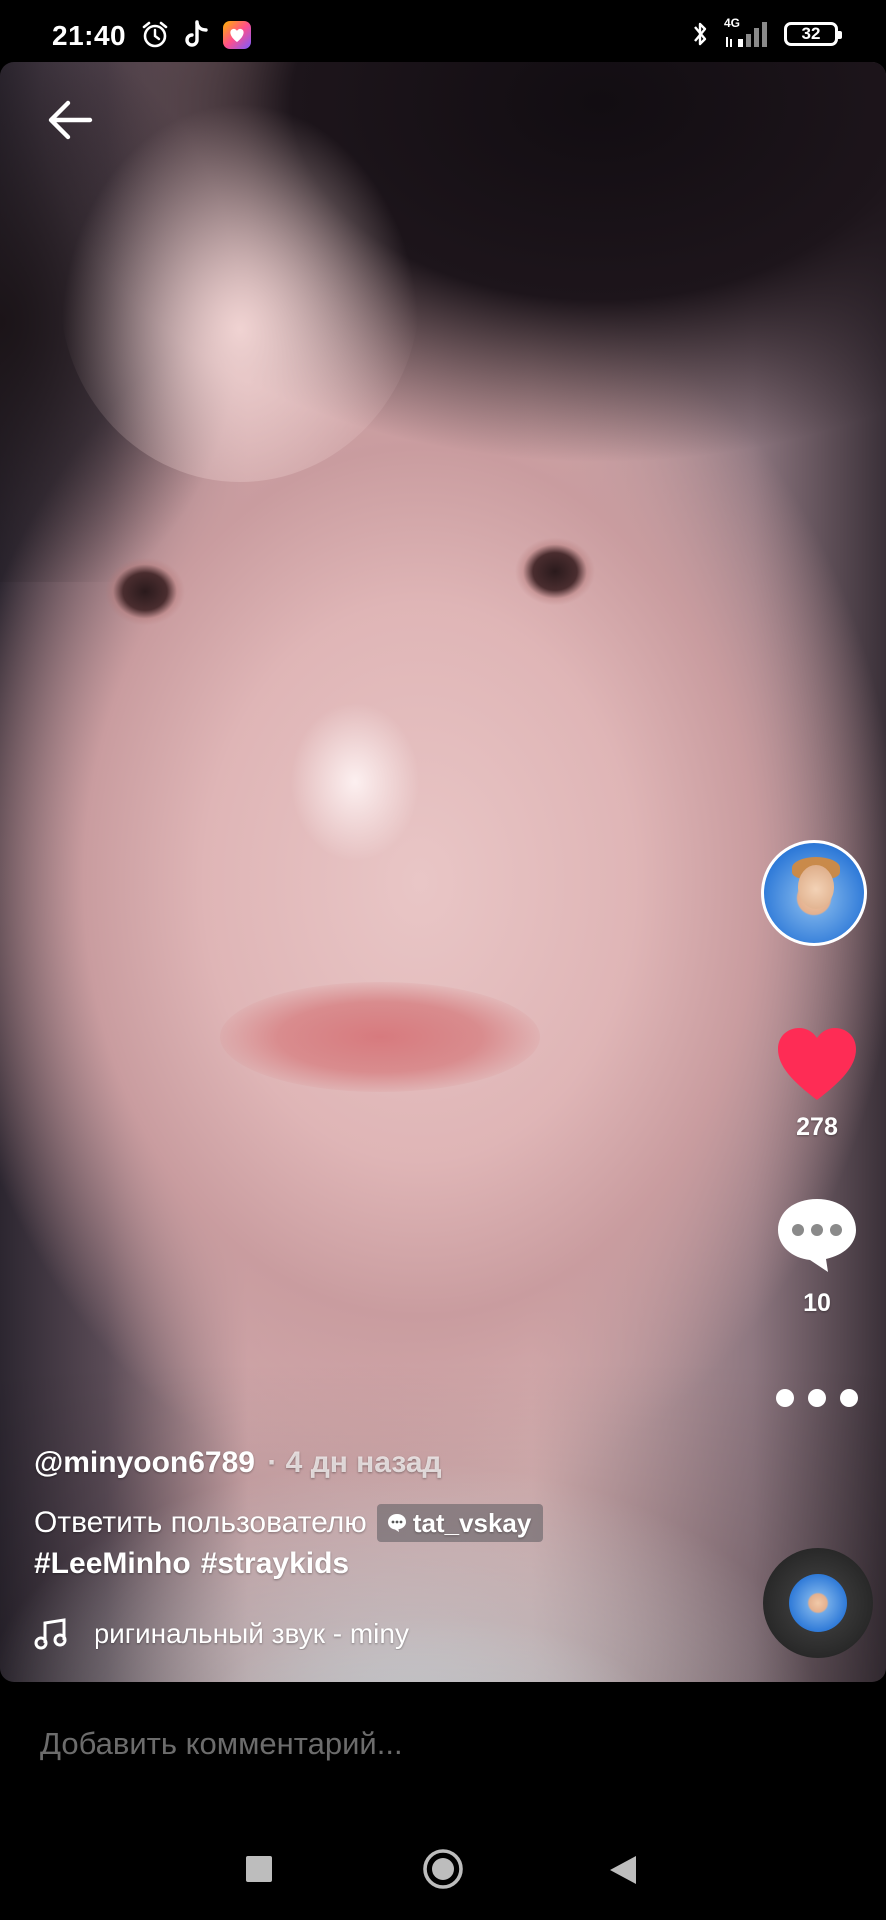 Image resolution: width=886 pixels, height=1920 pixels. What do you see at coordinates (472, 1522) in the screenshot?
I see `mention-username: tat_vskay` at bounding box center [472, 1522].